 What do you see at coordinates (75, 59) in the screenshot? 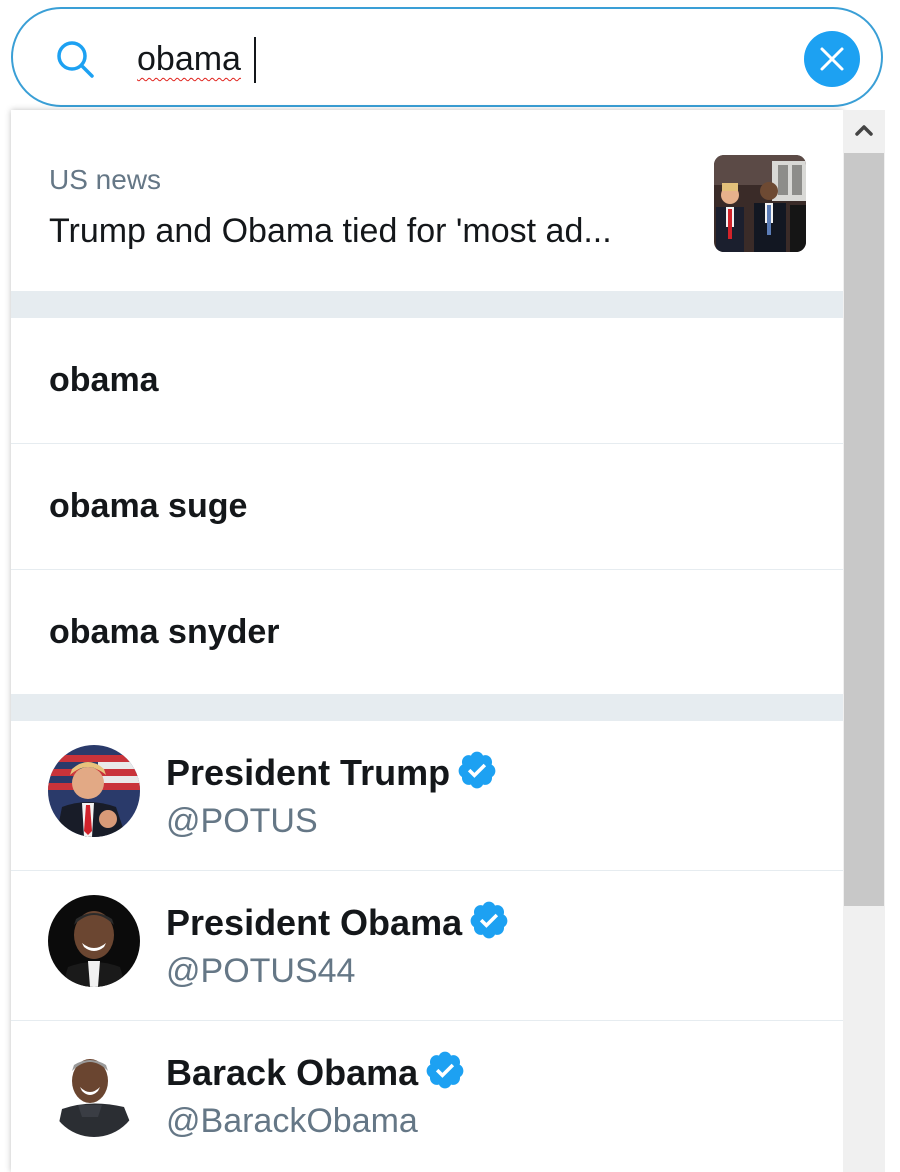
I see `search-icon` at bounding box center [75, 59].